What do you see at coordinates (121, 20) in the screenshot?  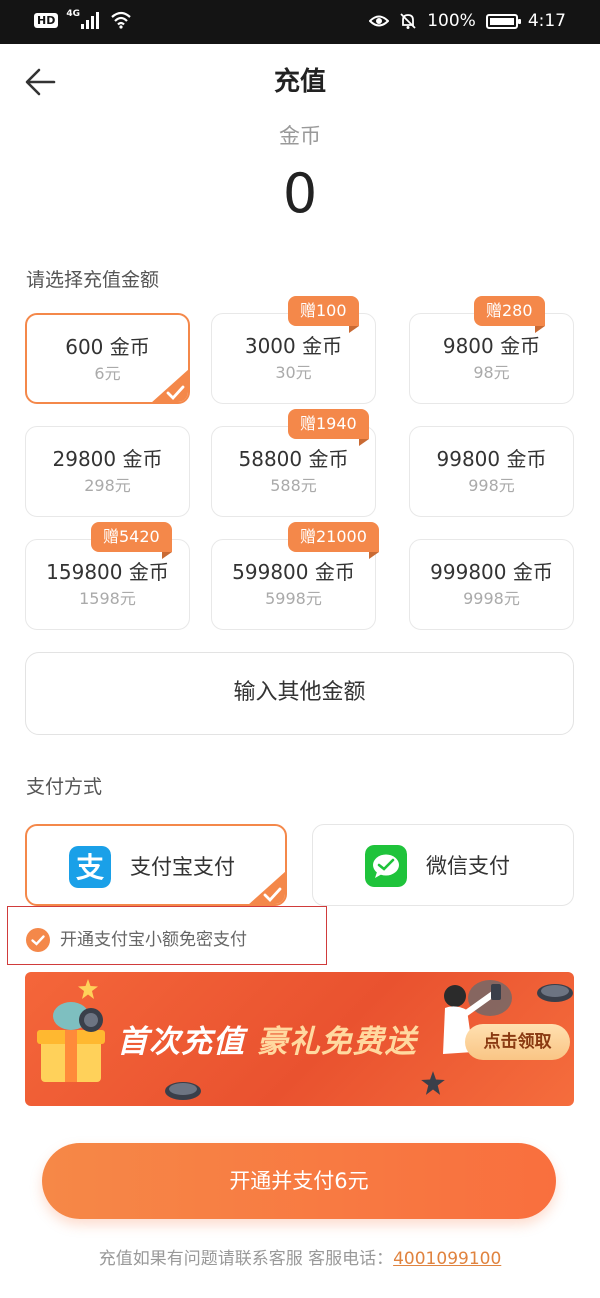 I see `wifi-icon` at bounding box center [121, 20].